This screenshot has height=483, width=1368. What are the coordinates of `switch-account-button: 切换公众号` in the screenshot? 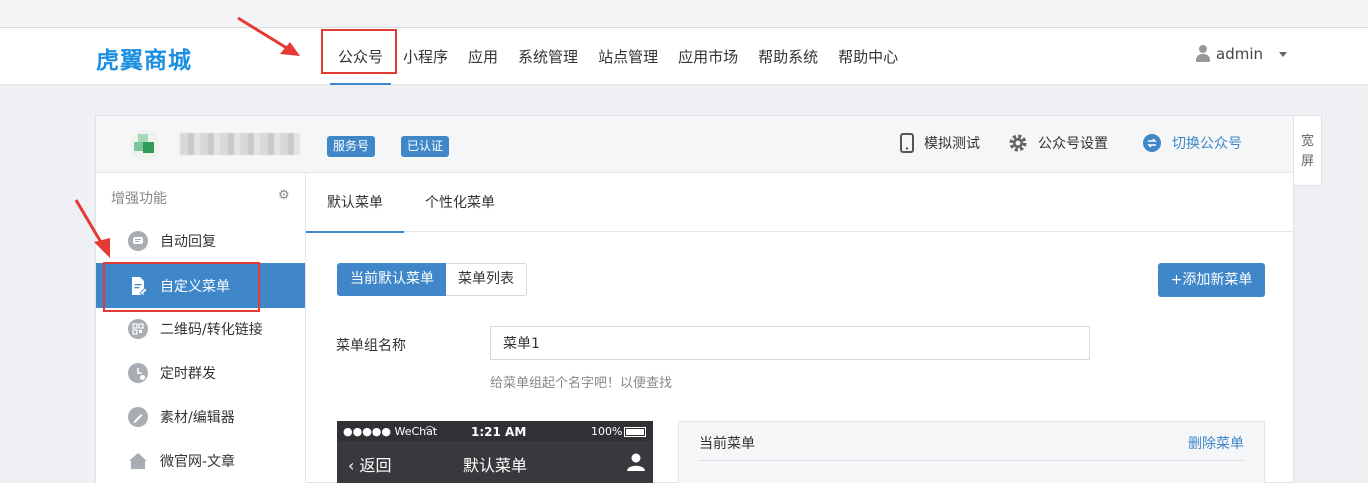 It's located at (1192, 143).